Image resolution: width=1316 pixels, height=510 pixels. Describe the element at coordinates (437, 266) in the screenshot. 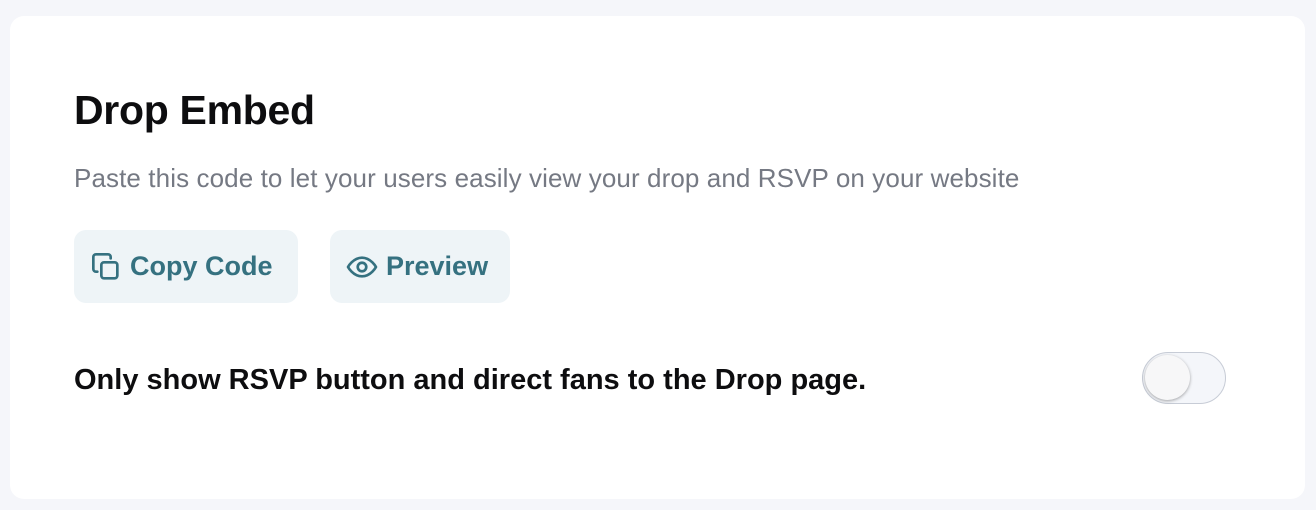

I see `preview-label: Preview` at that location.